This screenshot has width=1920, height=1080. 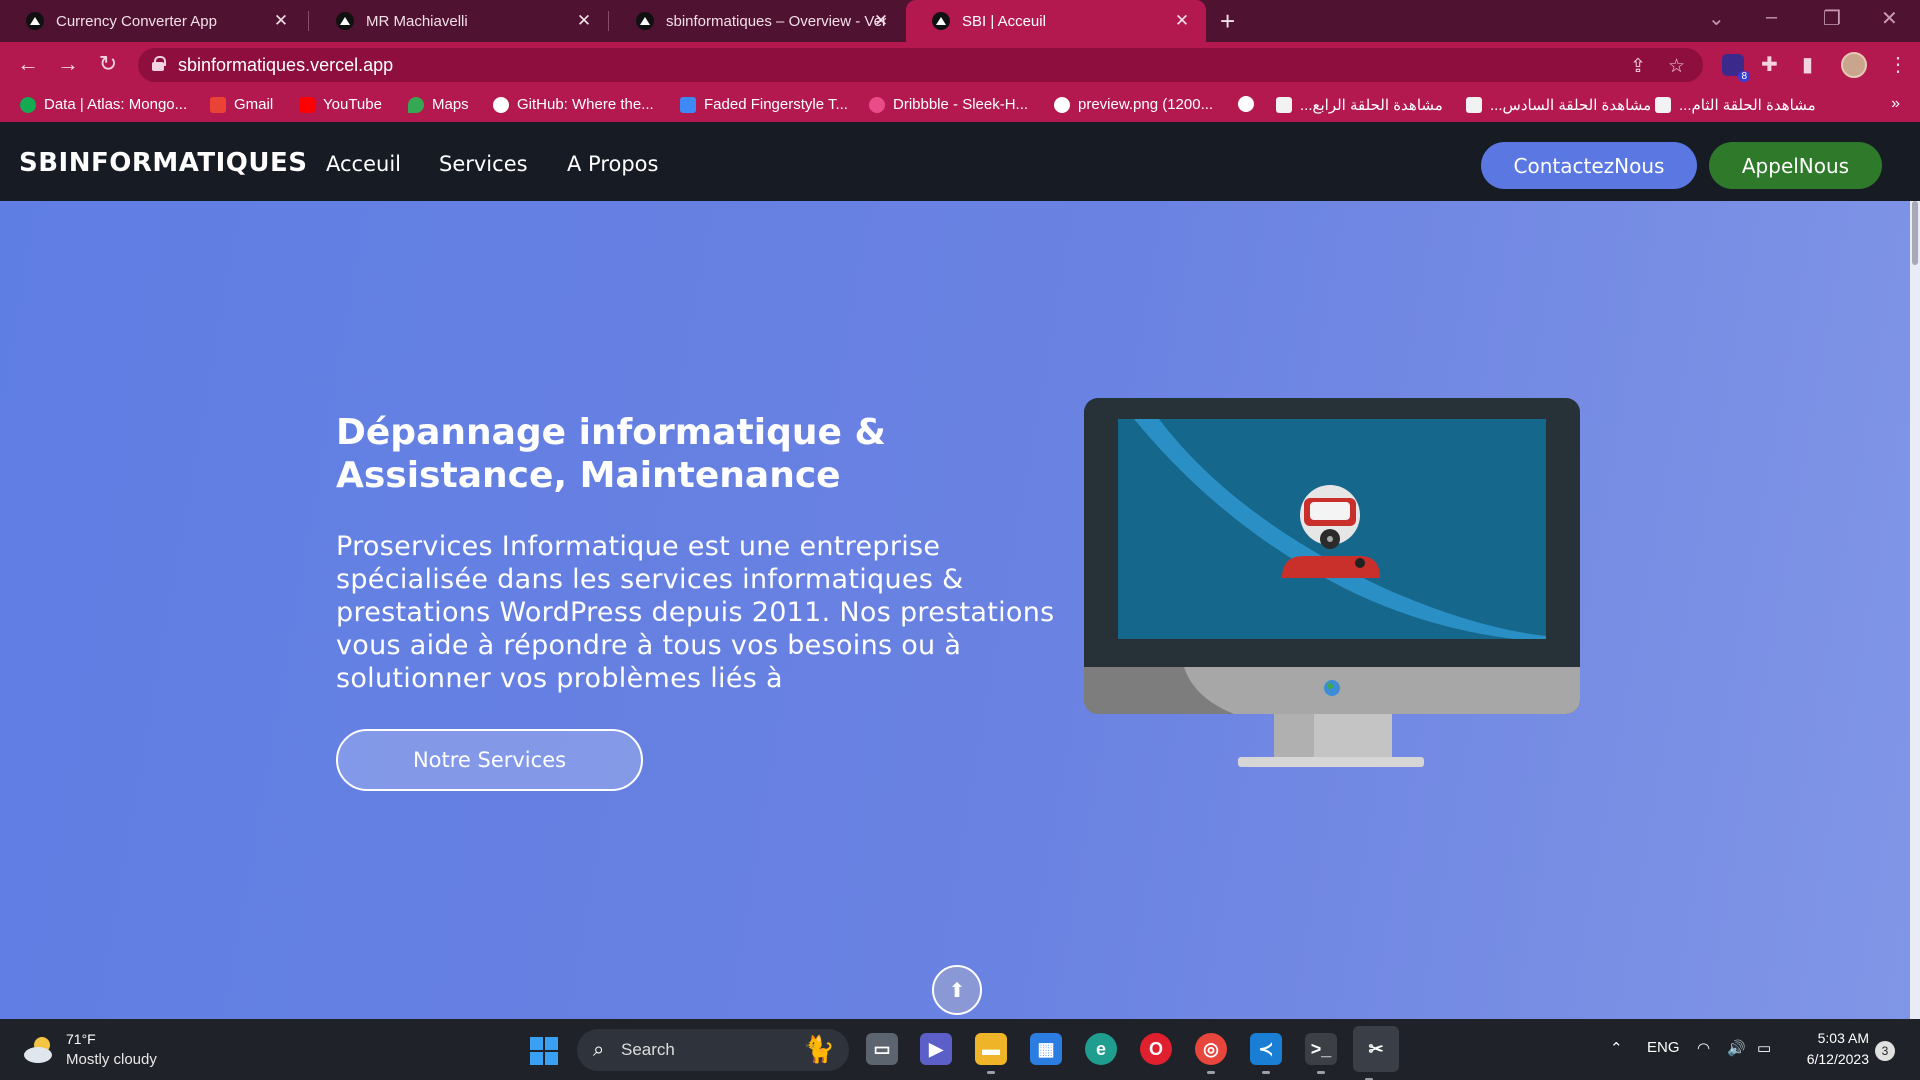 I want to click on search-highlight-cat-icon: 🐈, so click(x=818, y=1049).